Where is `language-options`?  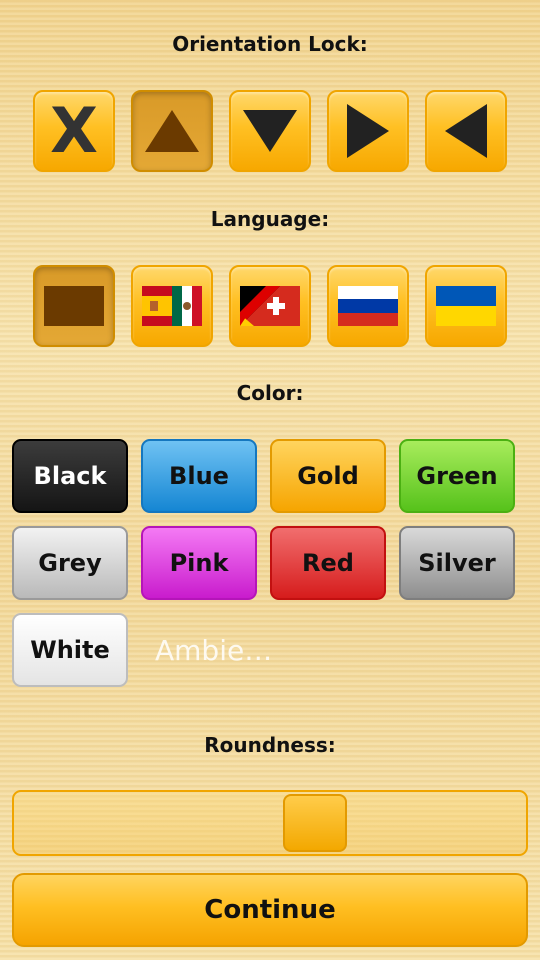
language-options is located at coordinates (270, 306).